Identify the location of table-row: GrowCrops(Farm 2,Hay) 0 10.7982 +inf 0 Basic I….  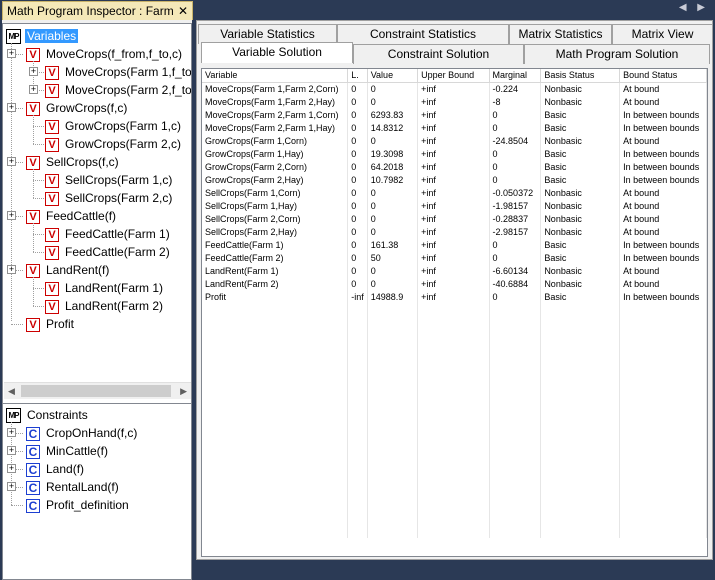
(454, 179).